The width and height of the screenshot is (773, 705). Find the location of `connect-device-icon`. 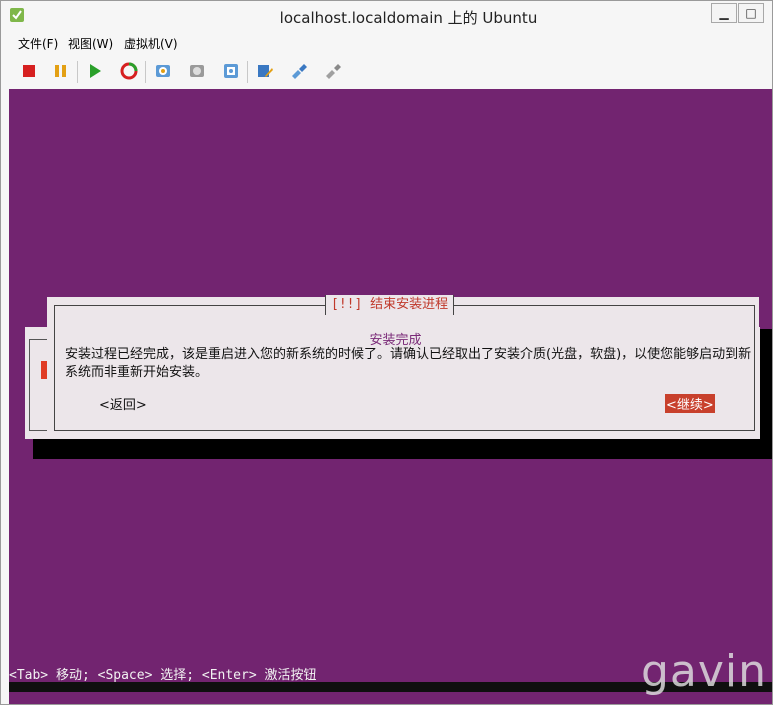

connect-device-icon is located at coordinates (299, 71).